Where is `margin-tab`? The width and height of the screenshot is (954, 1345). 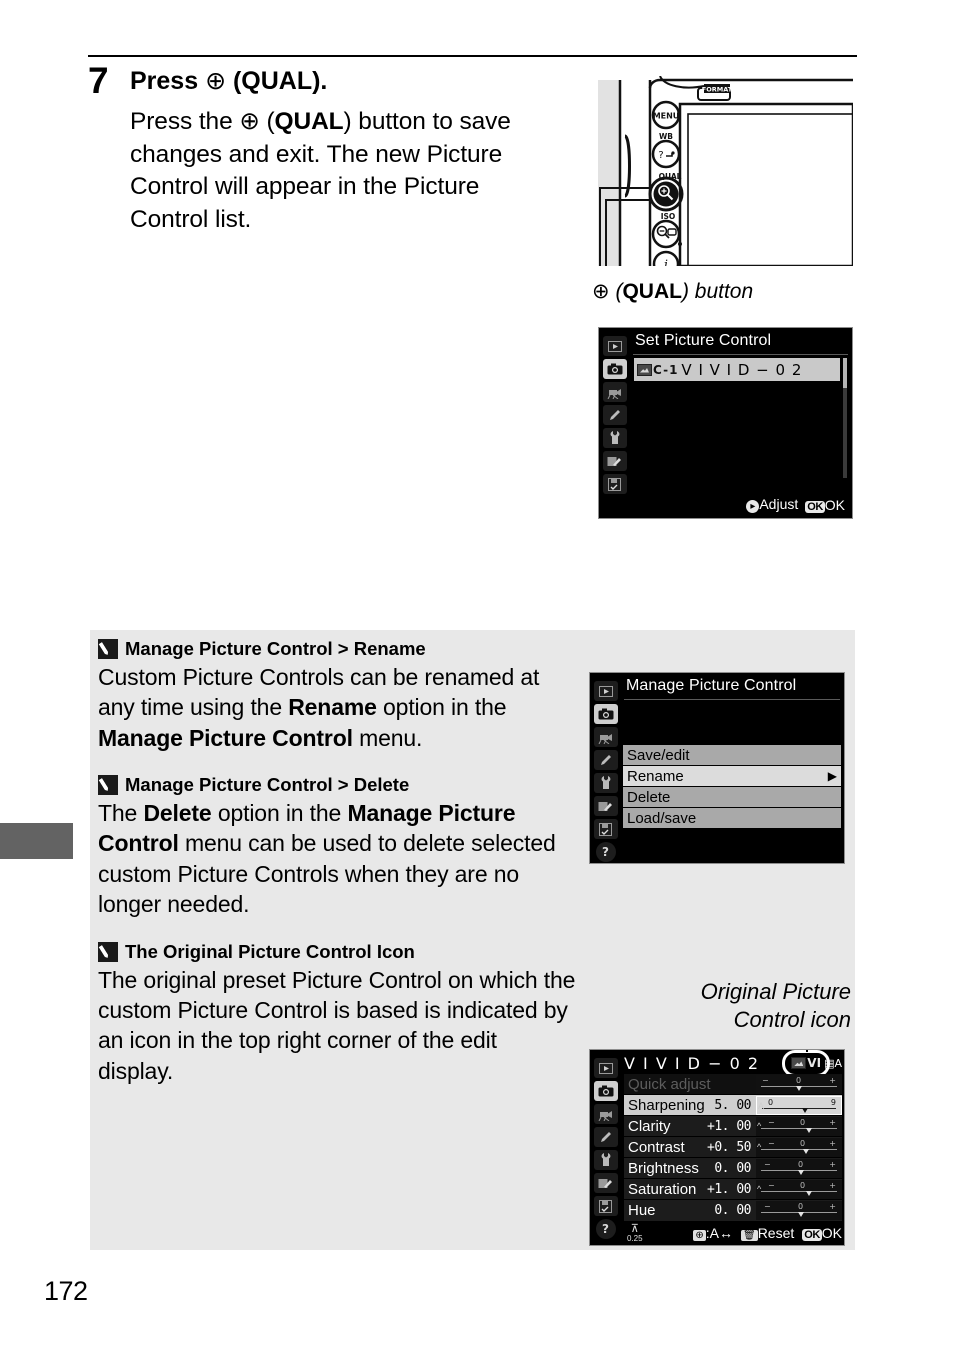
margin-tab is located at coordinates (36, 841).